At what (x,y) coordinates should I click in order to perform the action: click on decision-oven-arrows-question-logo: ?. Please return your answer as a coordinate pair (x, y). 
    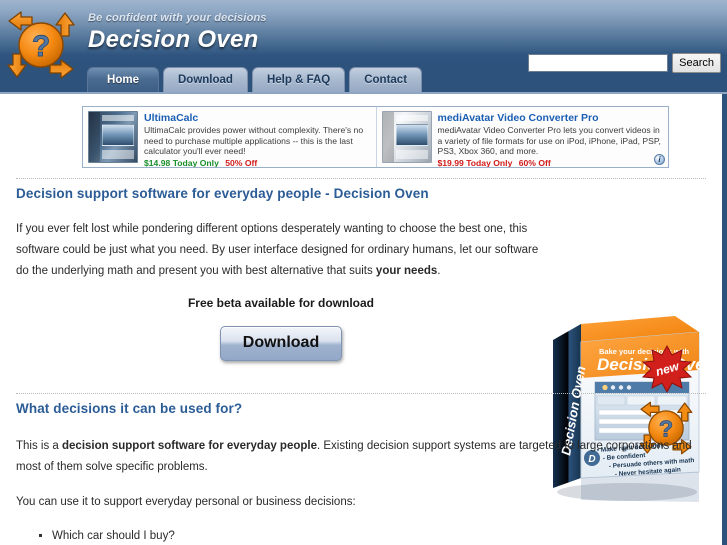
    Looking at the image, I should click on (41, 45).